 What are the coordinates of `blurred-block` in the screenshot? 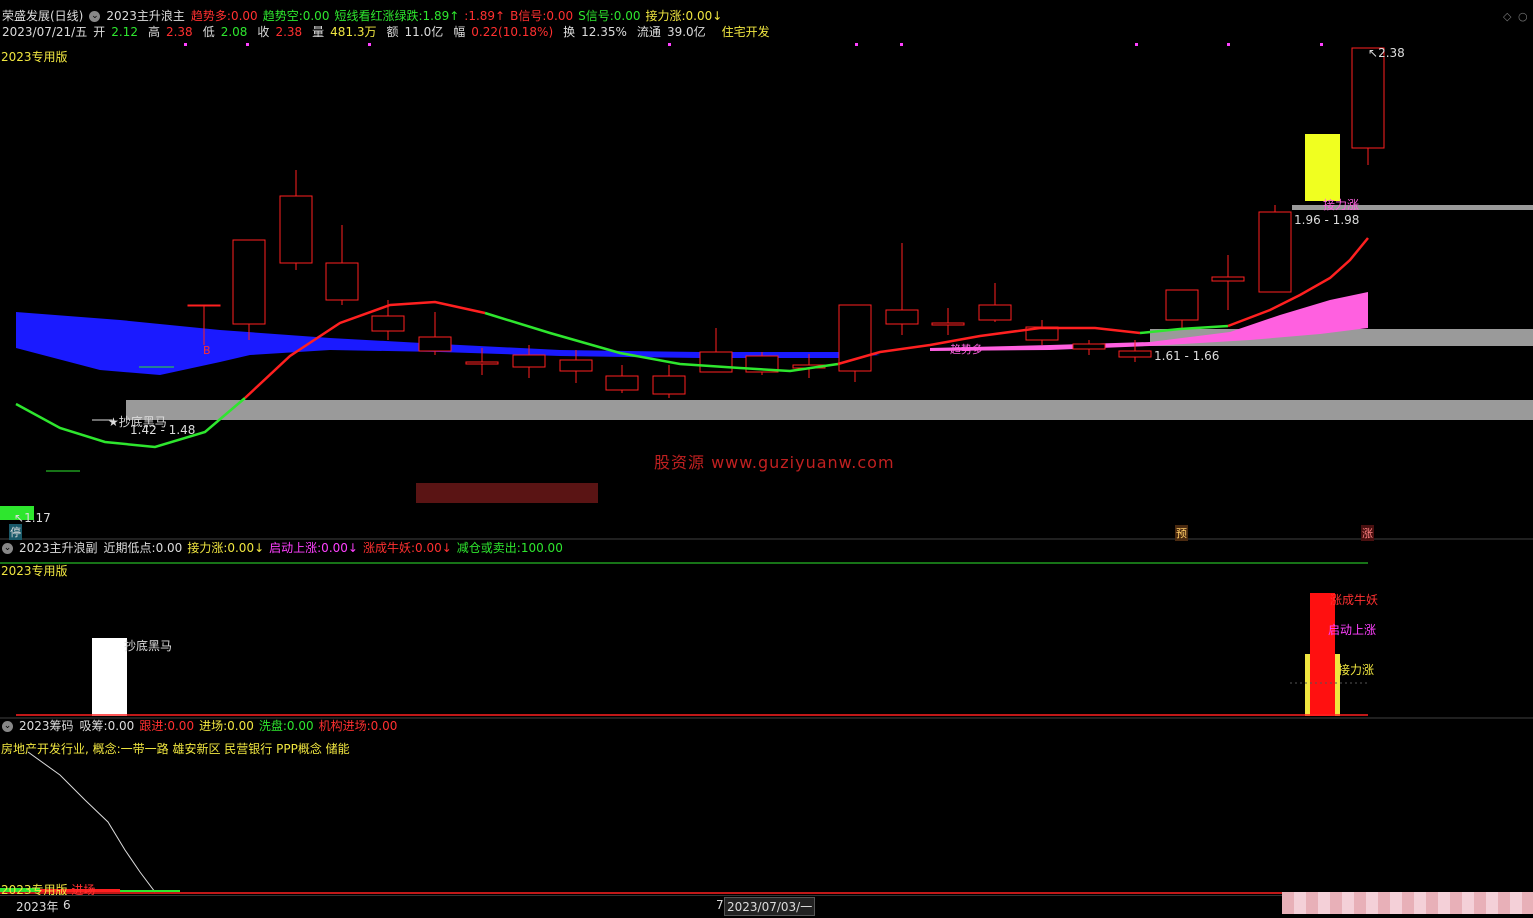 It's located at (507, 493).